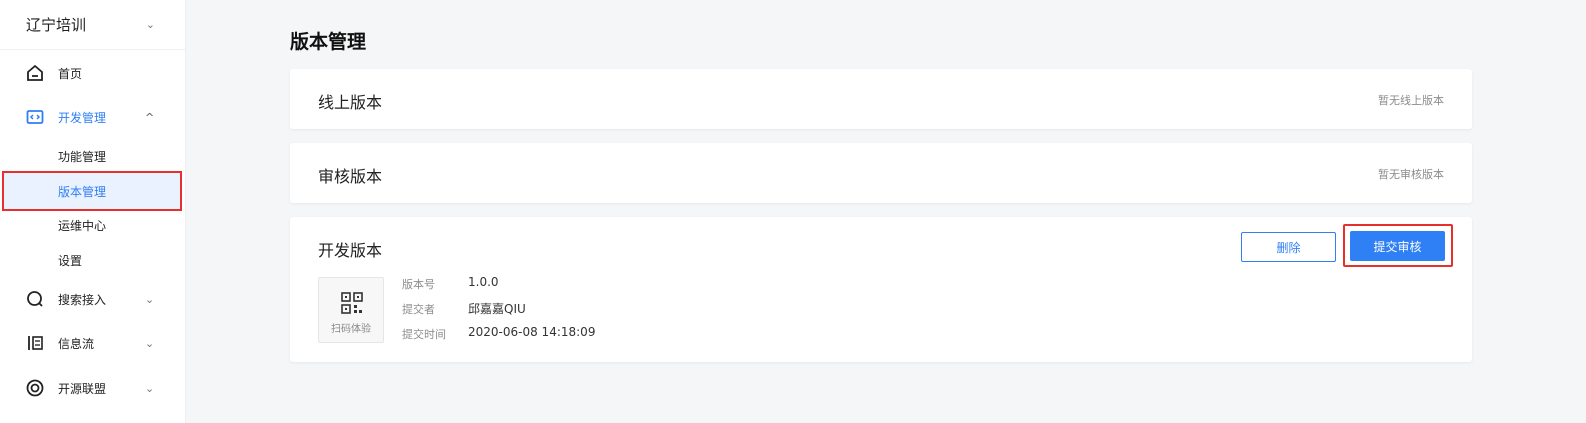  I want to click on empty-note: 暂无线上版本, so click(1411, 100).